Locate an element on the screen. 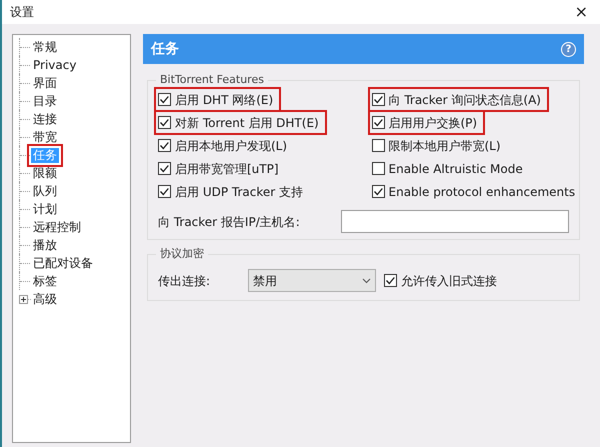  sidebar-item: 连接 is located at coordinates (45, 119).